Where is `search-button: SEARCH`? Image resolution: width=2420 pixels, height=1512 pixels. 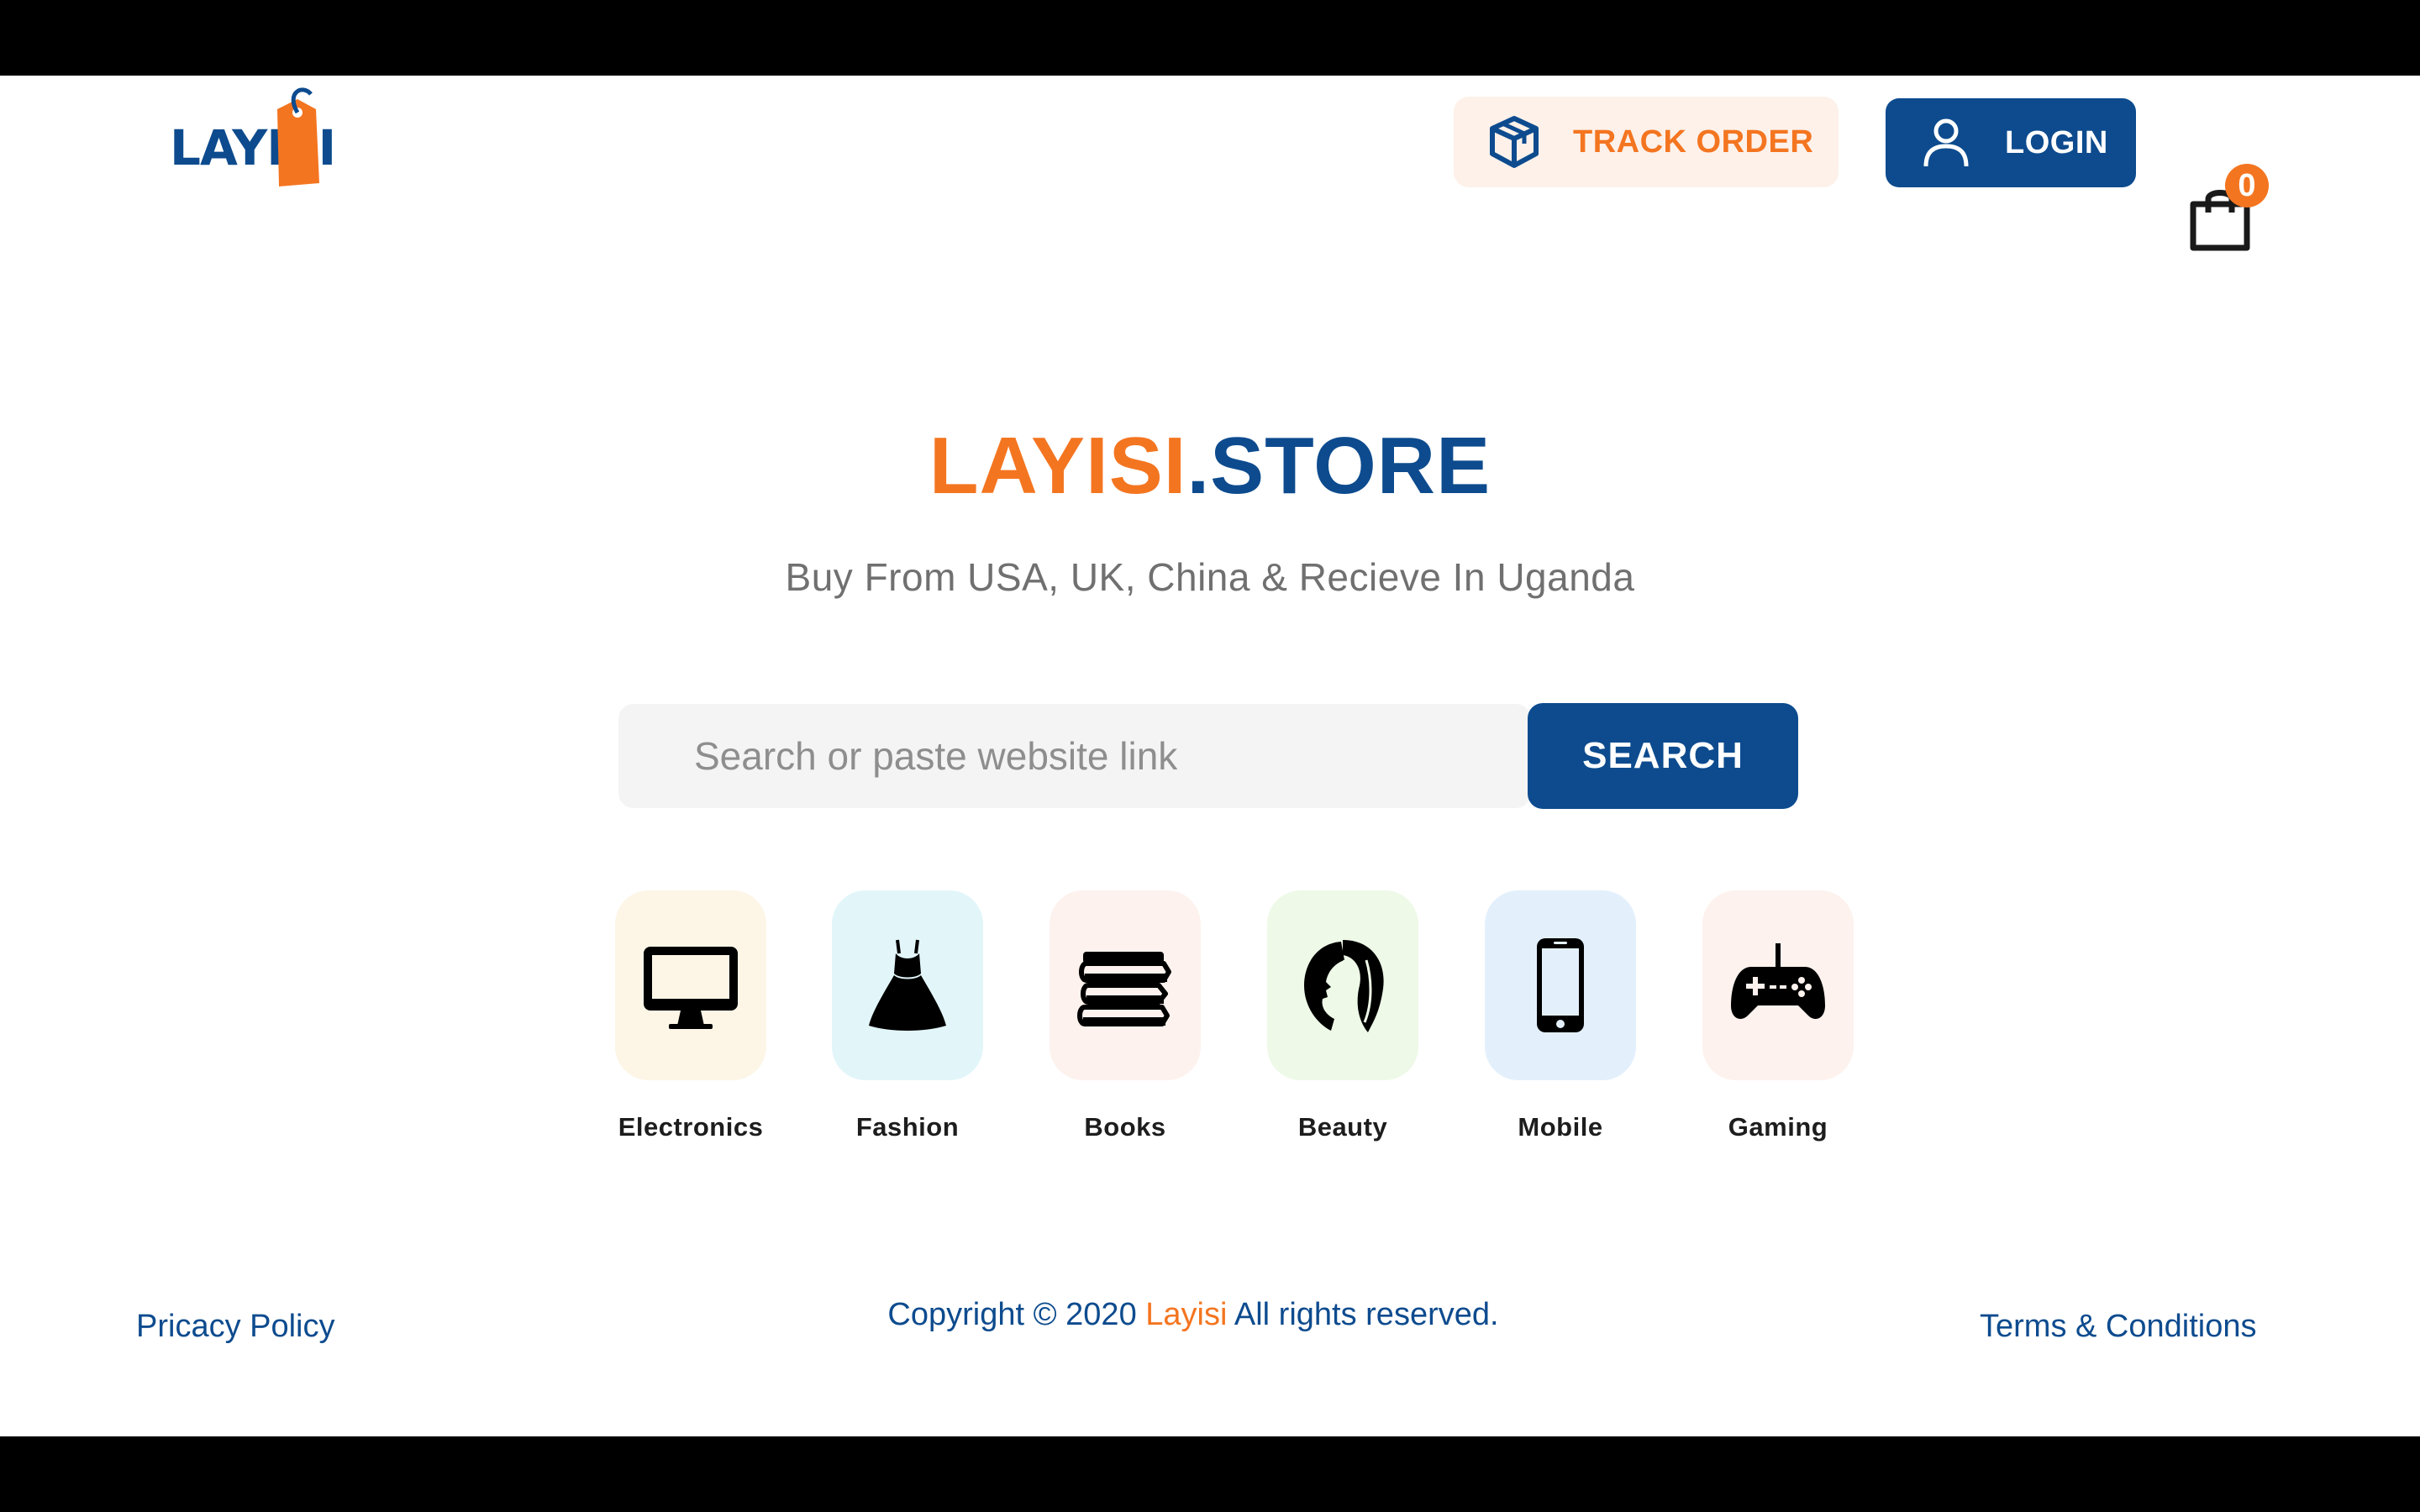 search-button: SEARCH is located at coordinates (1663, 756).